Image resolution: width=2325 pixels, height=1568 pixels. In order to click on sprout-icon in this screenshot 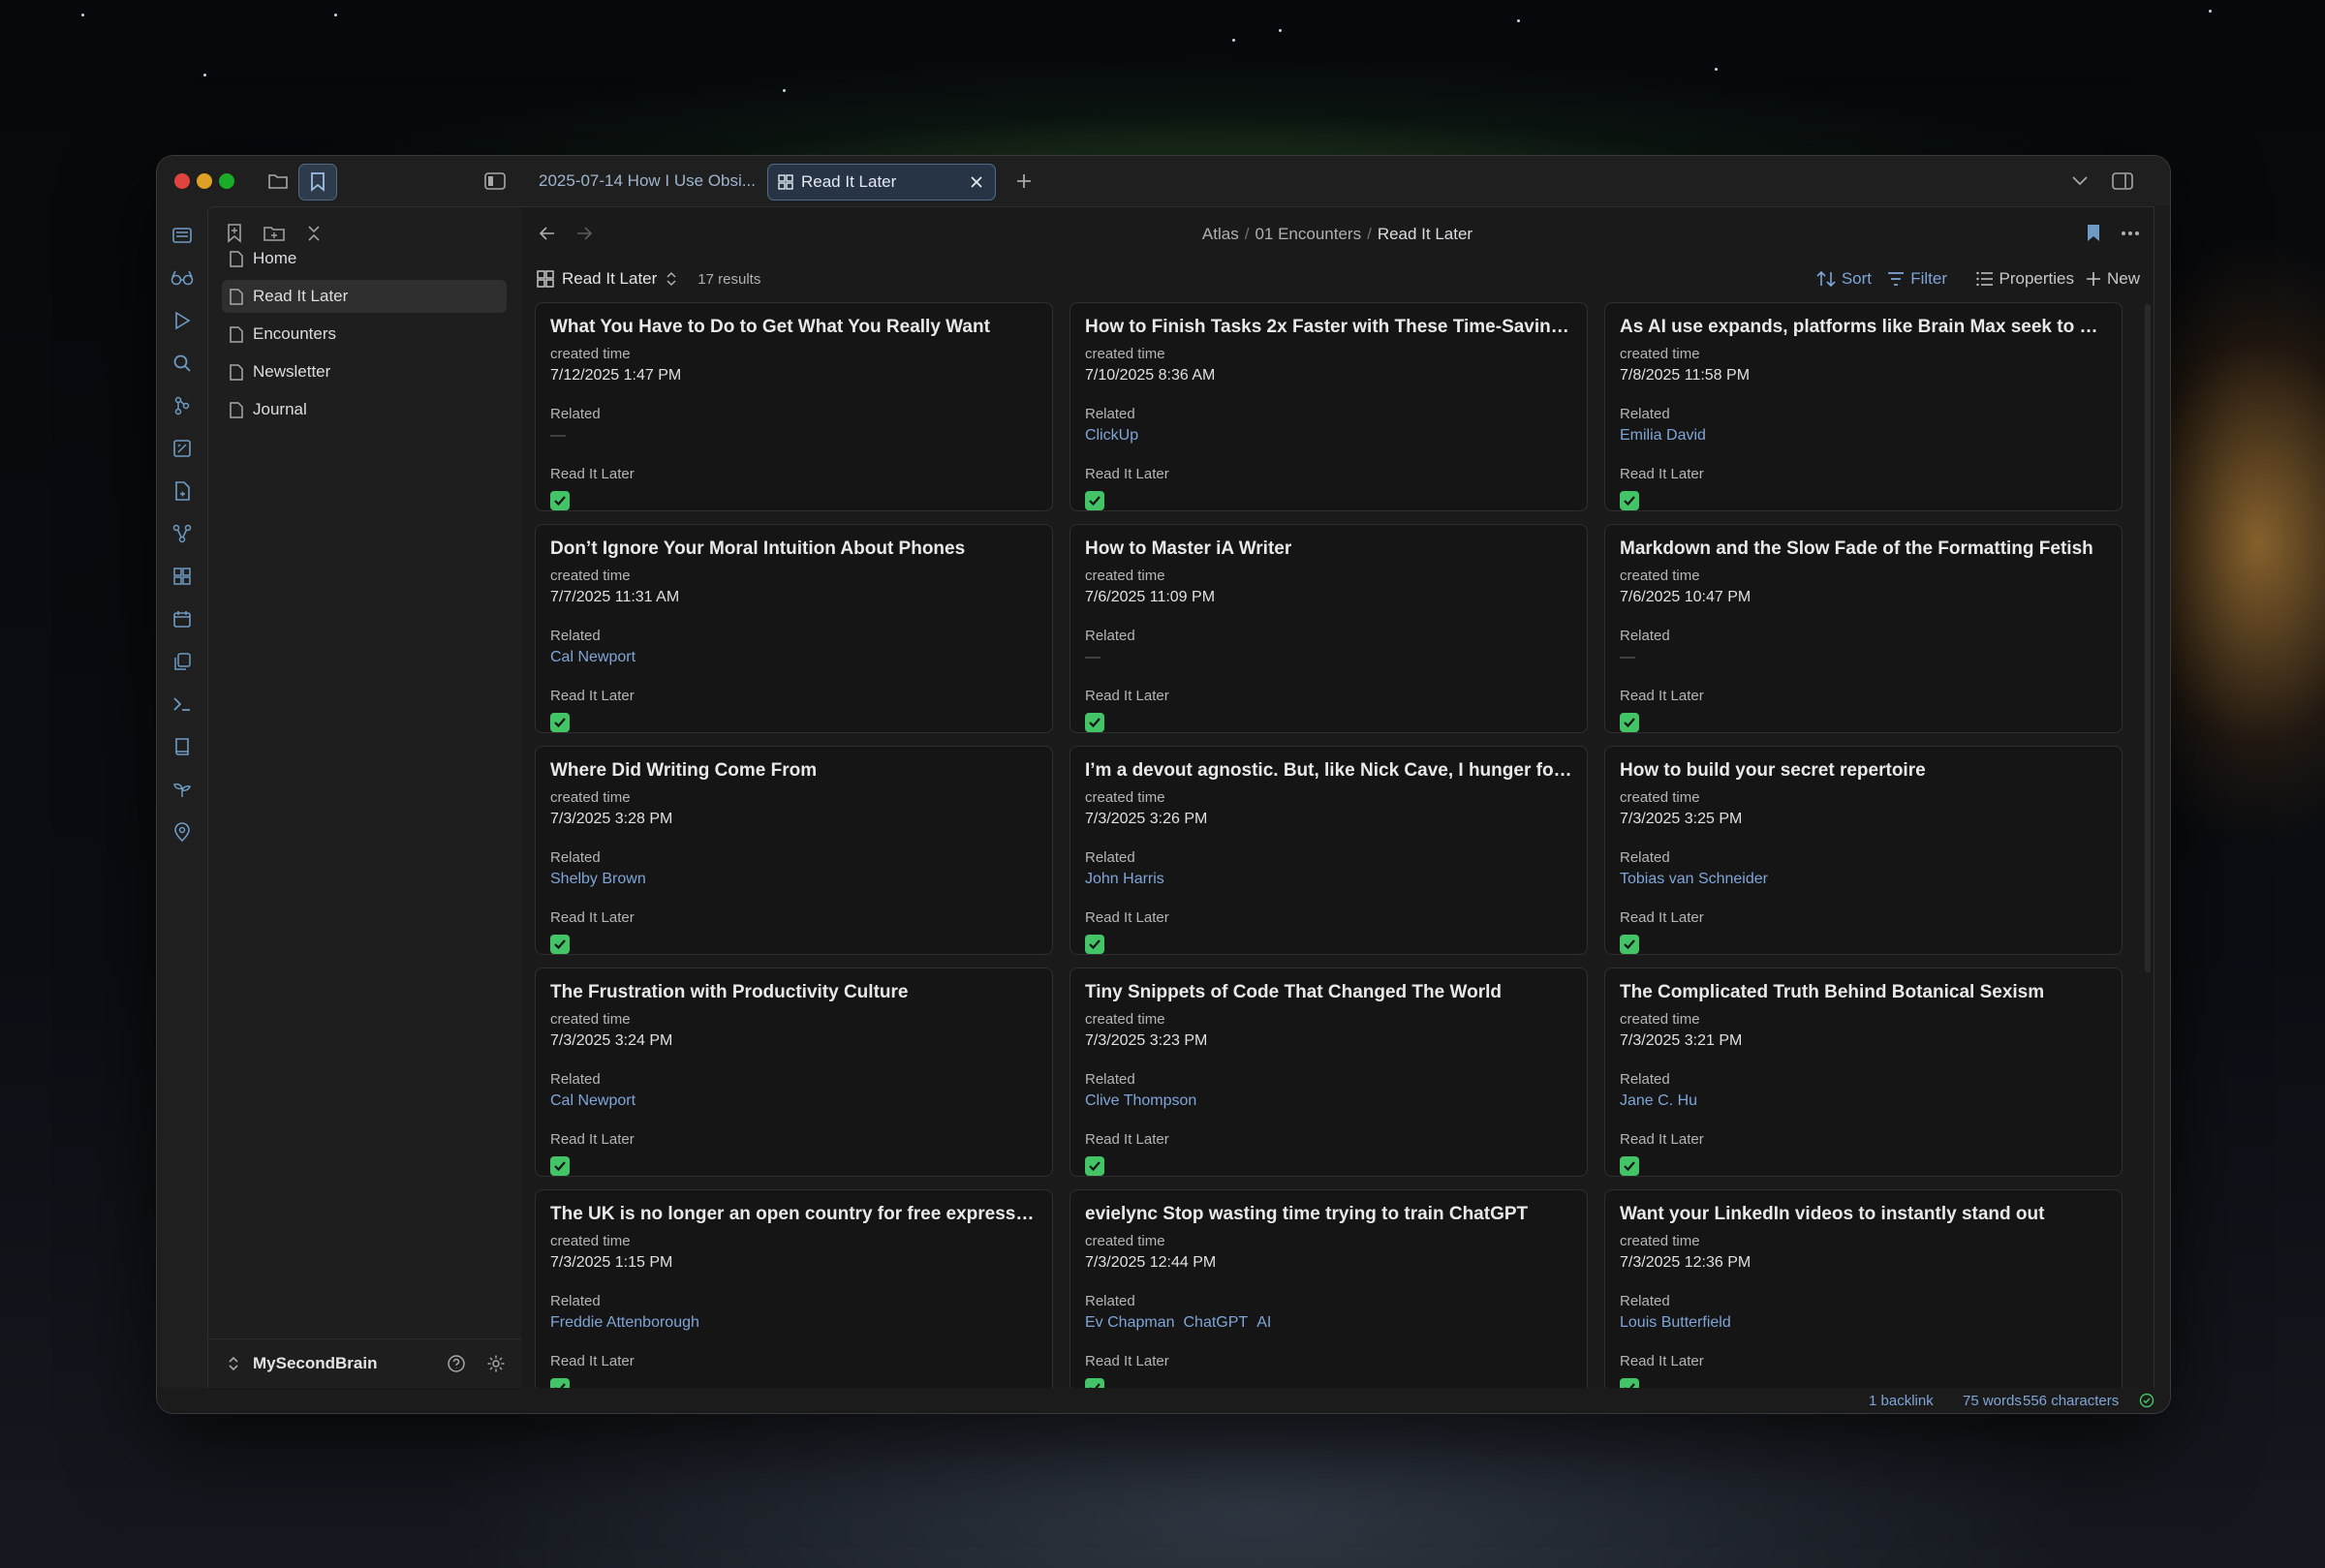, I will do `click(182, 789)`.